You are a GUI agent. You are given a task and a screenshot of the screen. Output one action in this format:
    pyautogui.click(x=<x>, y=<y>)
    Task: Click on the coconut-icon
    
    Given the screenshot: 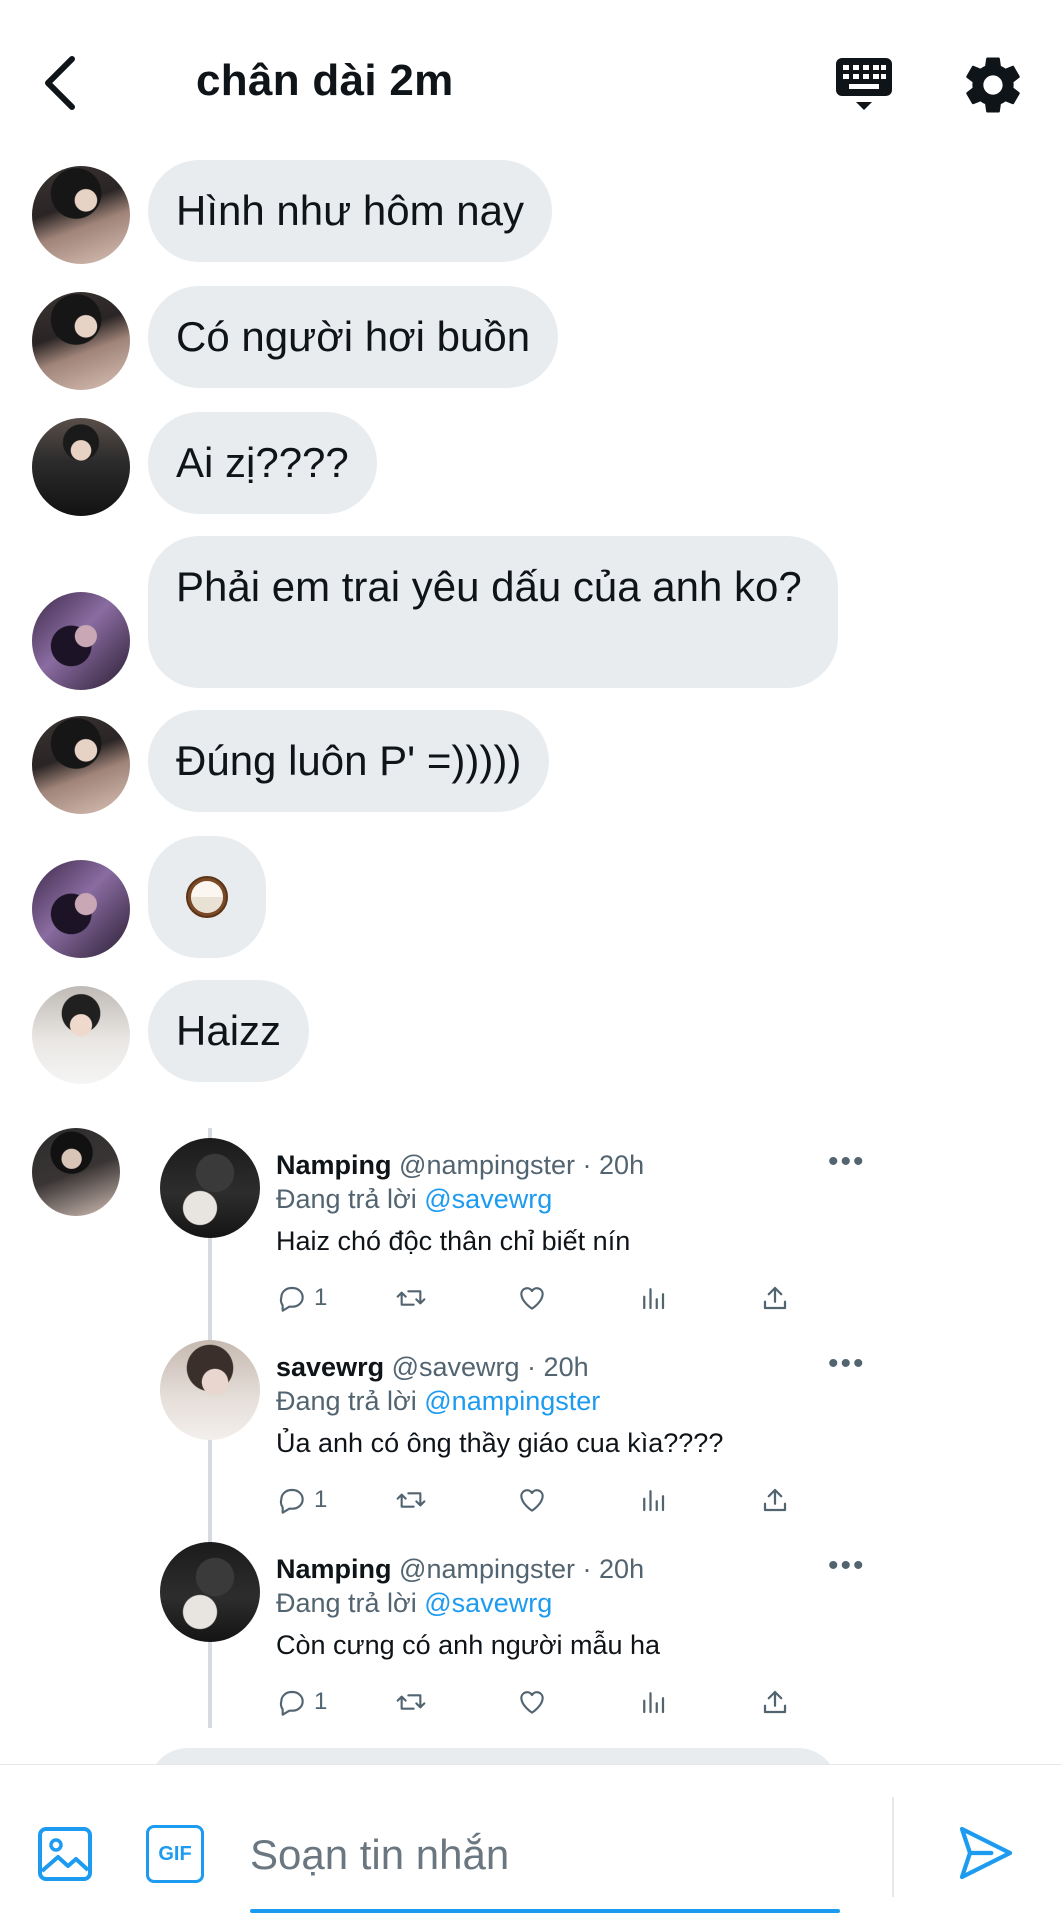 What is the action you would take?
    pyautogui.click(x=207, y=897)
    